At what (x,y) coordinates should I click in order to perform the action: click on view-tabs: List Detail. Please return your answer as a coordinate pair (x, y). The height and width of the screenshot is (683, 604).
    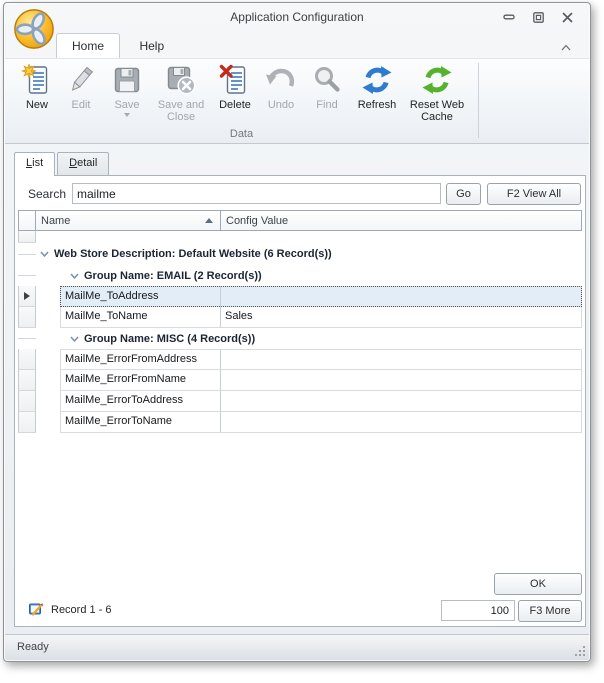
    Looking at the image, I should click on (62, 164).